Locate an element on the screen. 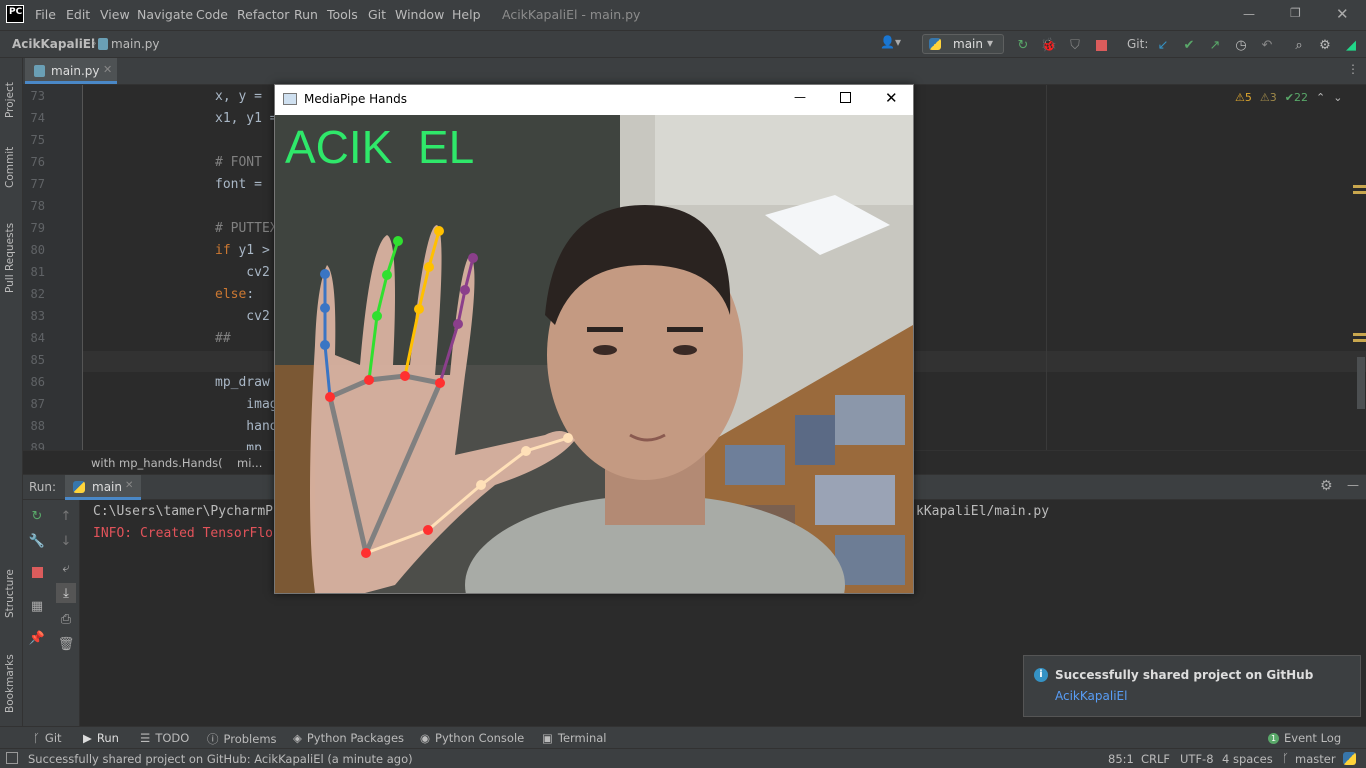 Image resolution: width=1366 pixels, height=768 pixels. git-branch: master is located at coordinates (1315, 759).